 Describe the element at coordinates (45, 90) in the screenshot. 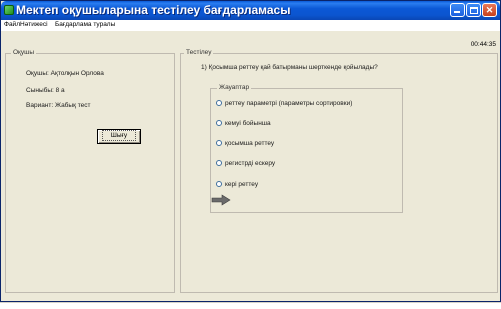

I see `student-class: Сыныбы: 8 а` at that location.